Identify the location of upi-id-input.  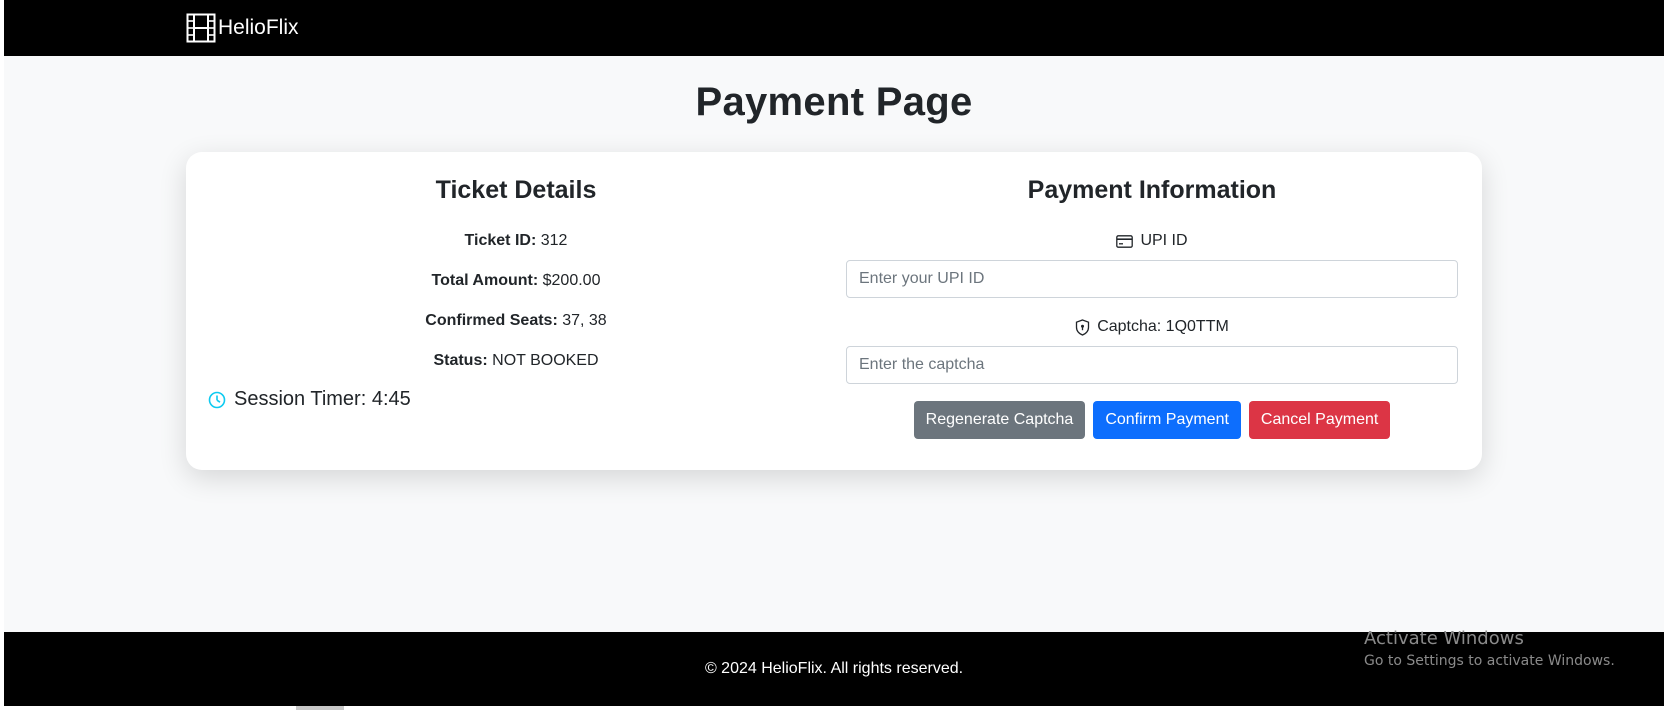
(1152, 279).